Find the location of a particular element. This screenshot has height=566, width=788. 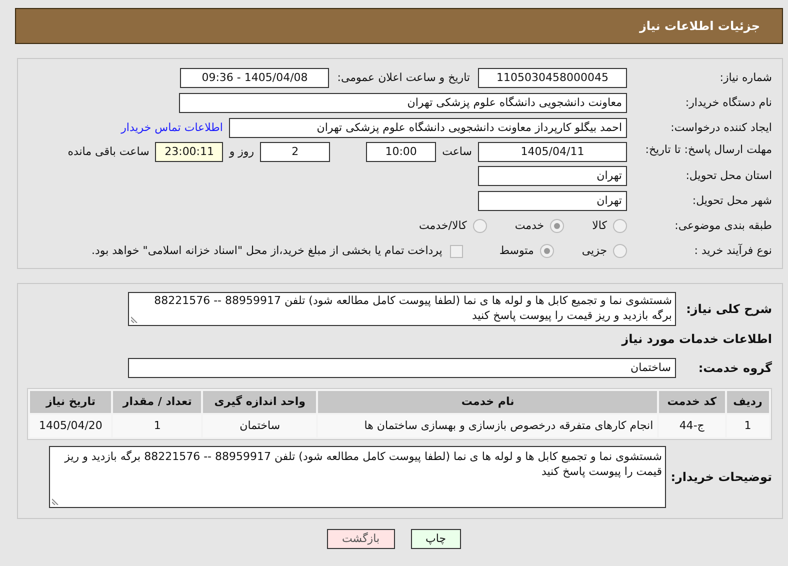

column-header: تعداد / مقدار is located at coordinates (157, 402).